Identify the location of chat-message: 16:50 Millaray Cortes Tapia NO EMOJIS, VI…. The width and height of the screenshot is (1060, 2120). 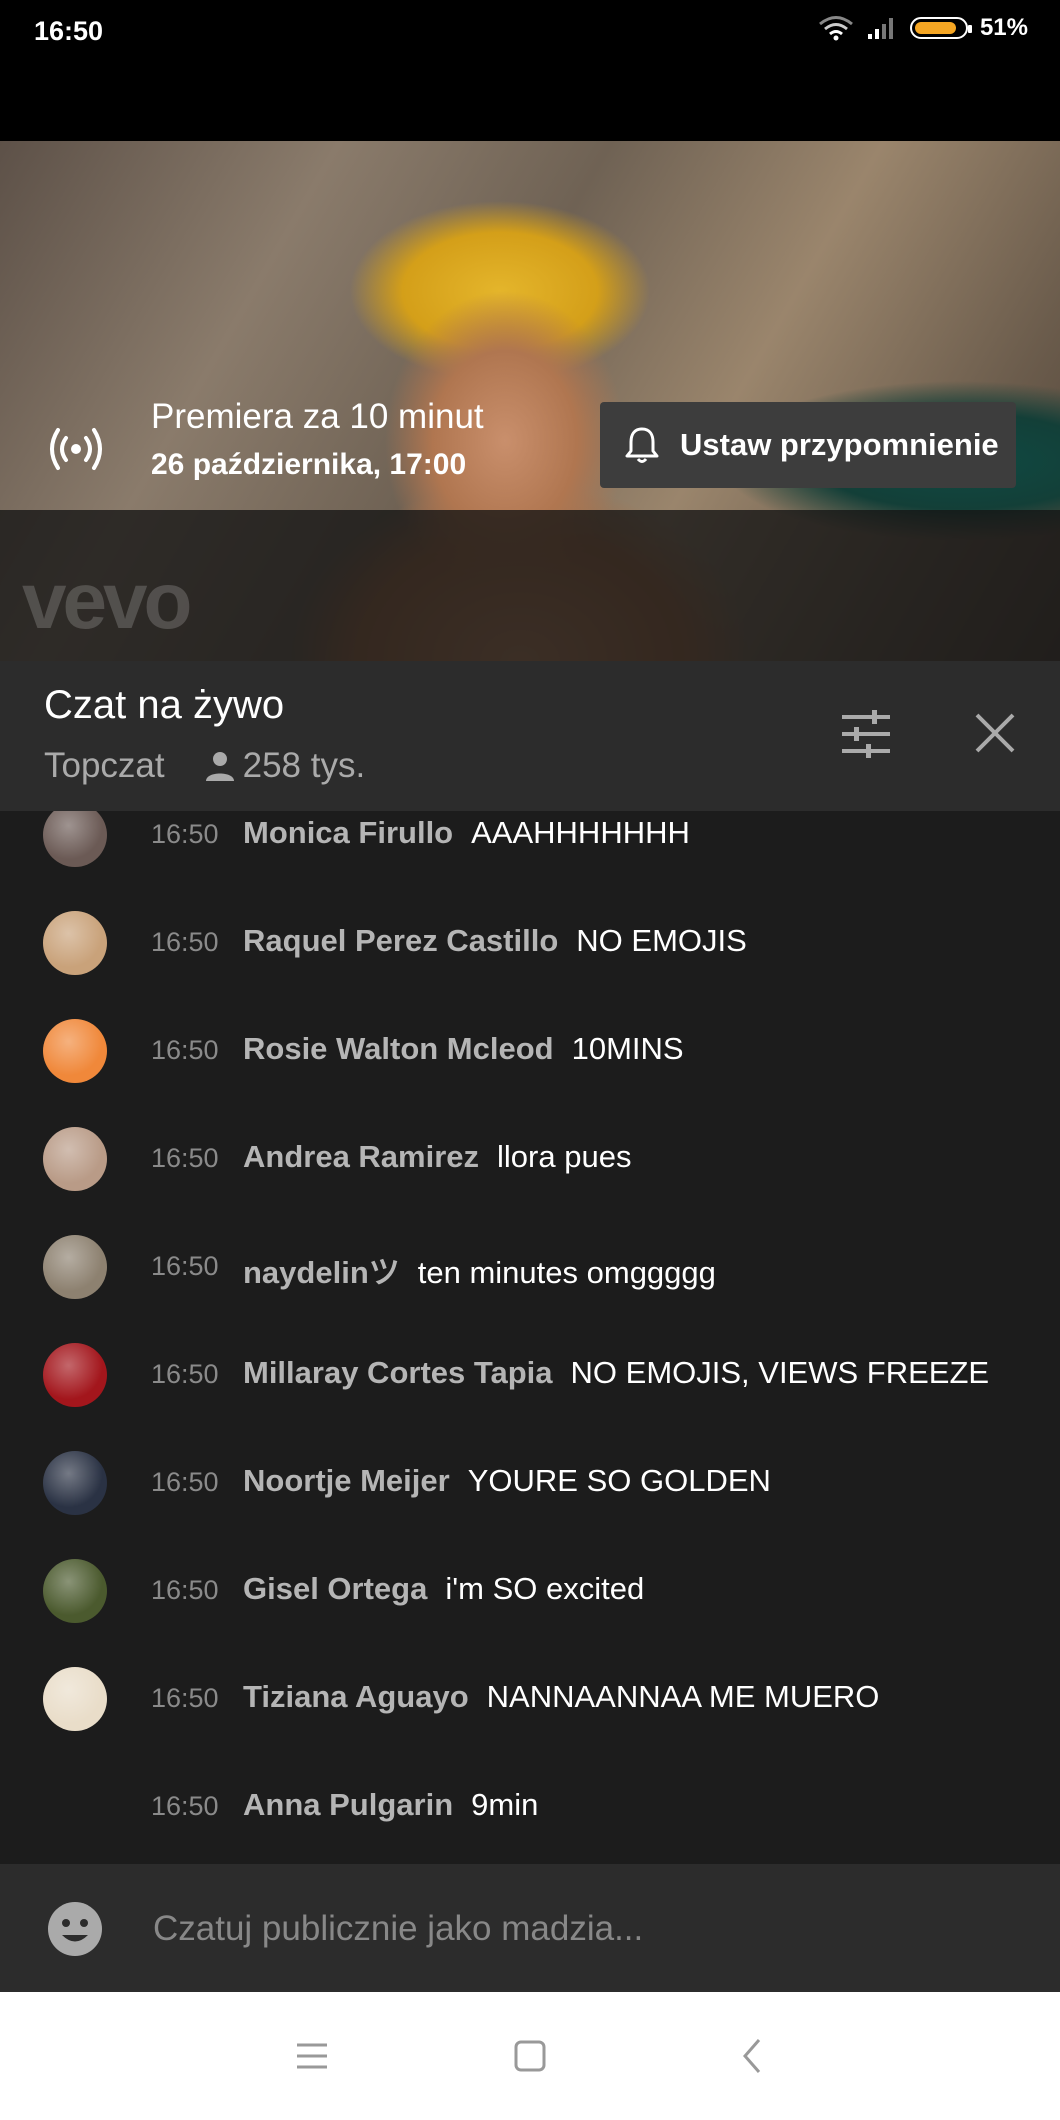
(530, 1375).